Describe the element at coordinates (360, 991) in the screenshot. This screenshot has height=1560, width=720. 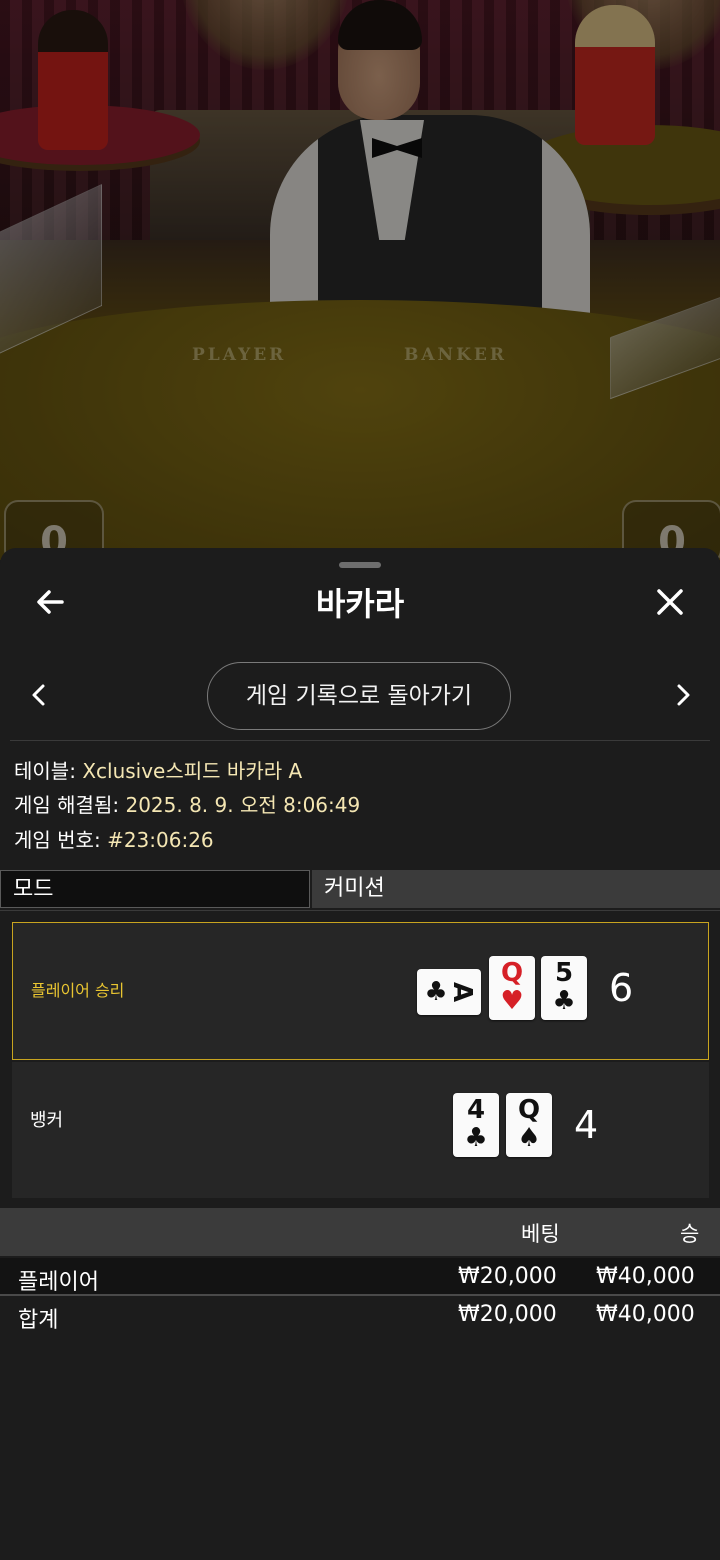
I see `player-result-card: 플레이어 승리 A ♣ Q ♥ 5 ♣ 6` at that location.